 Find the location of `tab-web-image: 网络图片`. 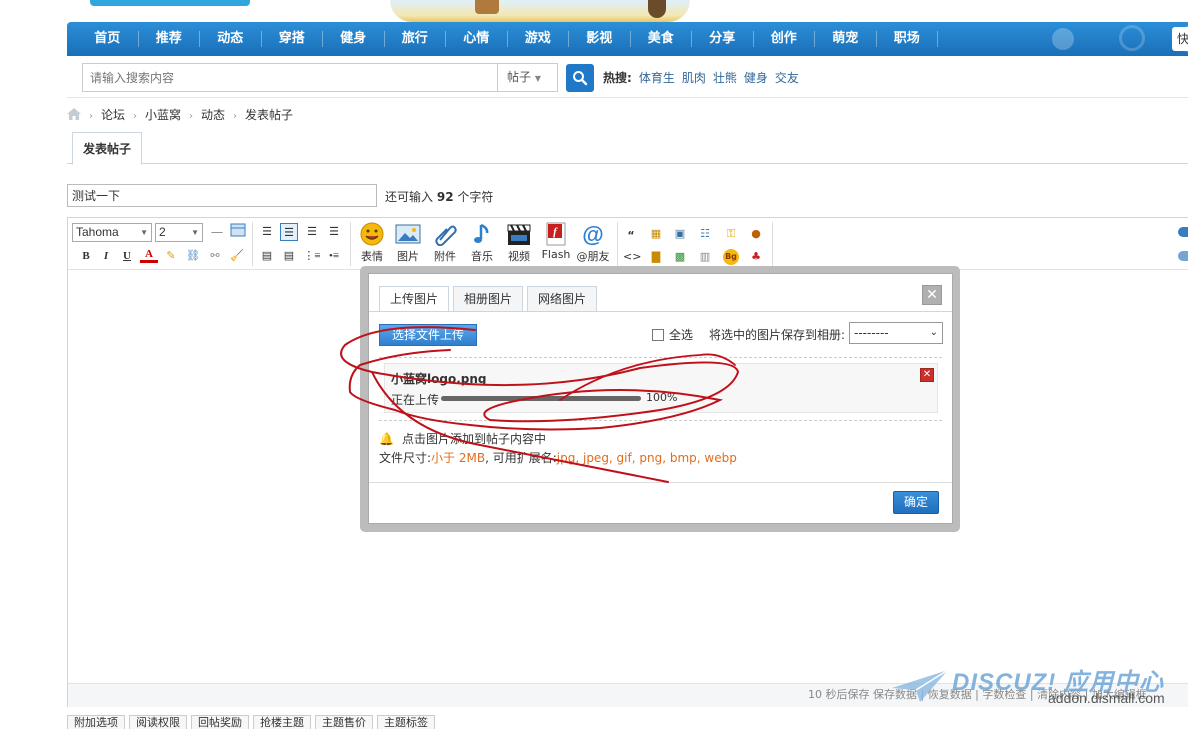

tab-web-image: 网络图片 is located at coordinates (562, 299).